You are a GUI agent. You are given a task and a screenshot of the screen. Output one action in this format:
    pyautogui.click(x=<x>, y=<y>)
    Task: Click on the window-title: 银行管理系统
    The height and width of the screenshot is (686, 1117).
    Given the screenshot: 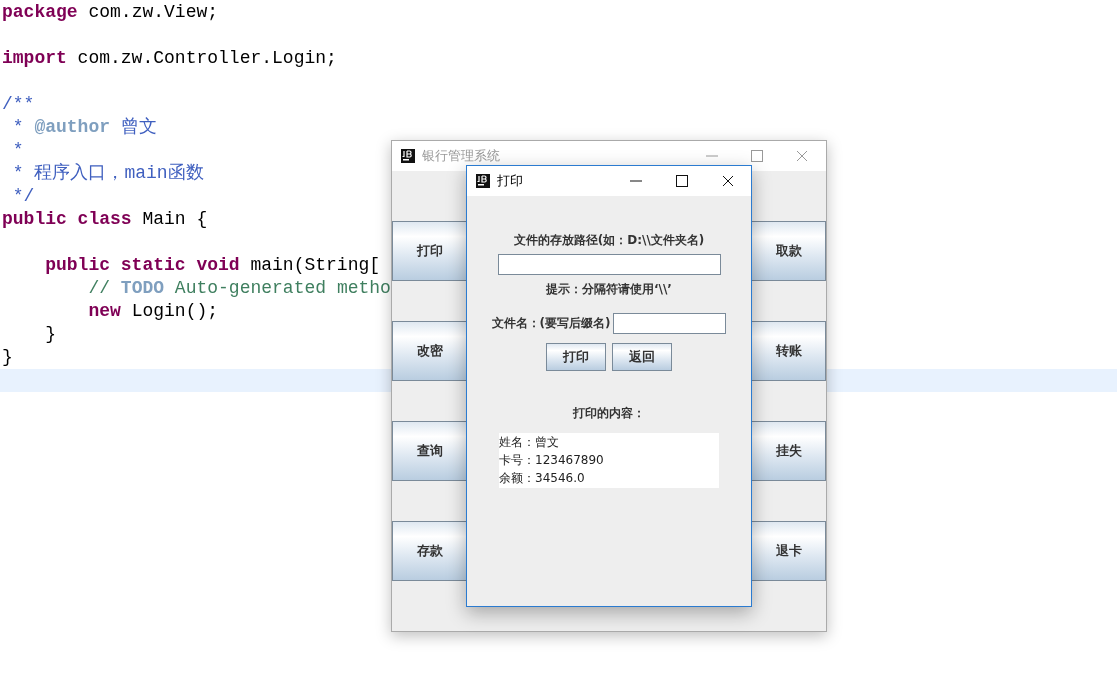 What is the action you would take?
    pyautogui.click(x=461, y=156)
    